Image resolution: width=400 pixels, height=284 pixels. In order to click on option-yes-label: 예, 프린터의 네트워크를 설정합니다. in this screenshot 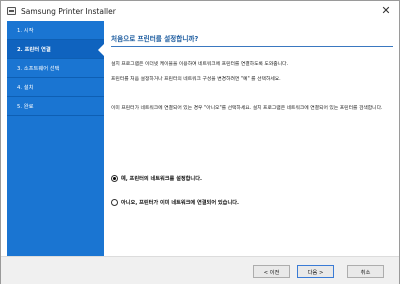, I will do `click(161, 179)`.